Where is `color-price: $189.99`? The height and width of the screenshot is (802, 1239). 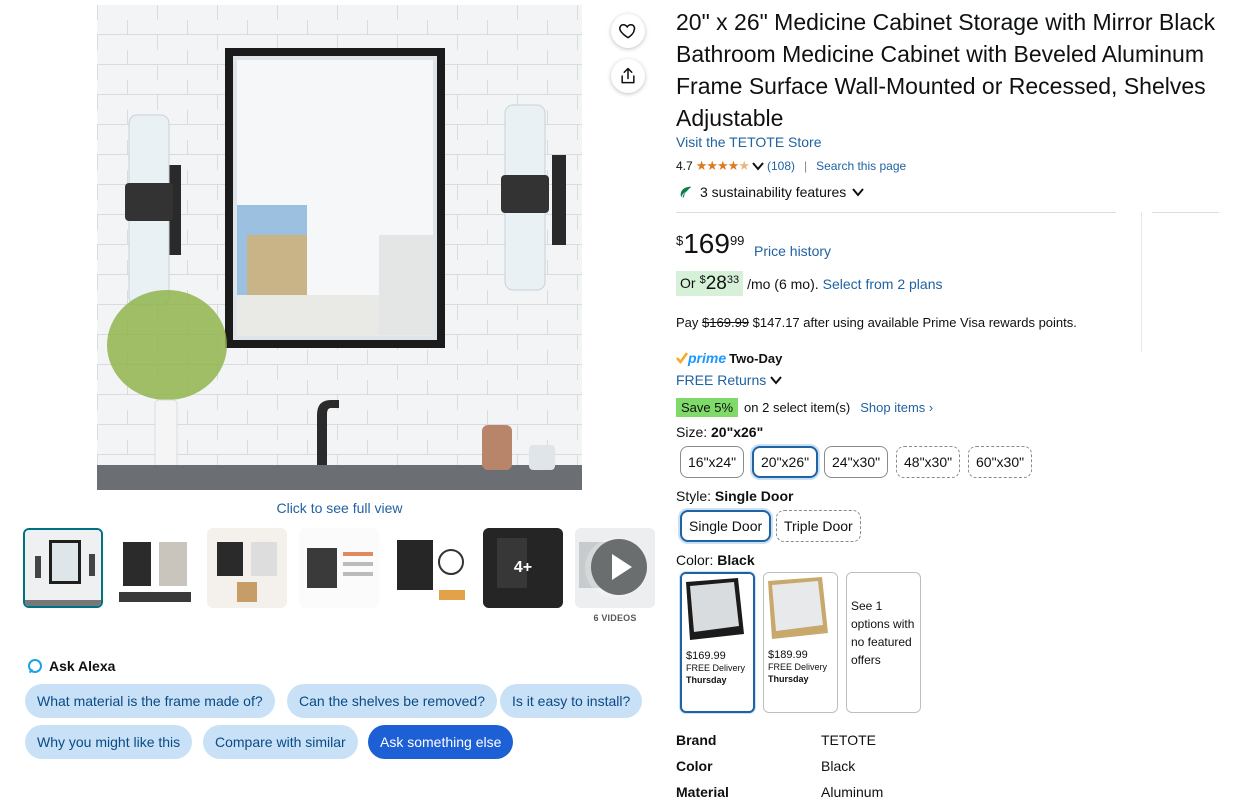 color-price: $189.99 is located at coordinates (788, 655).